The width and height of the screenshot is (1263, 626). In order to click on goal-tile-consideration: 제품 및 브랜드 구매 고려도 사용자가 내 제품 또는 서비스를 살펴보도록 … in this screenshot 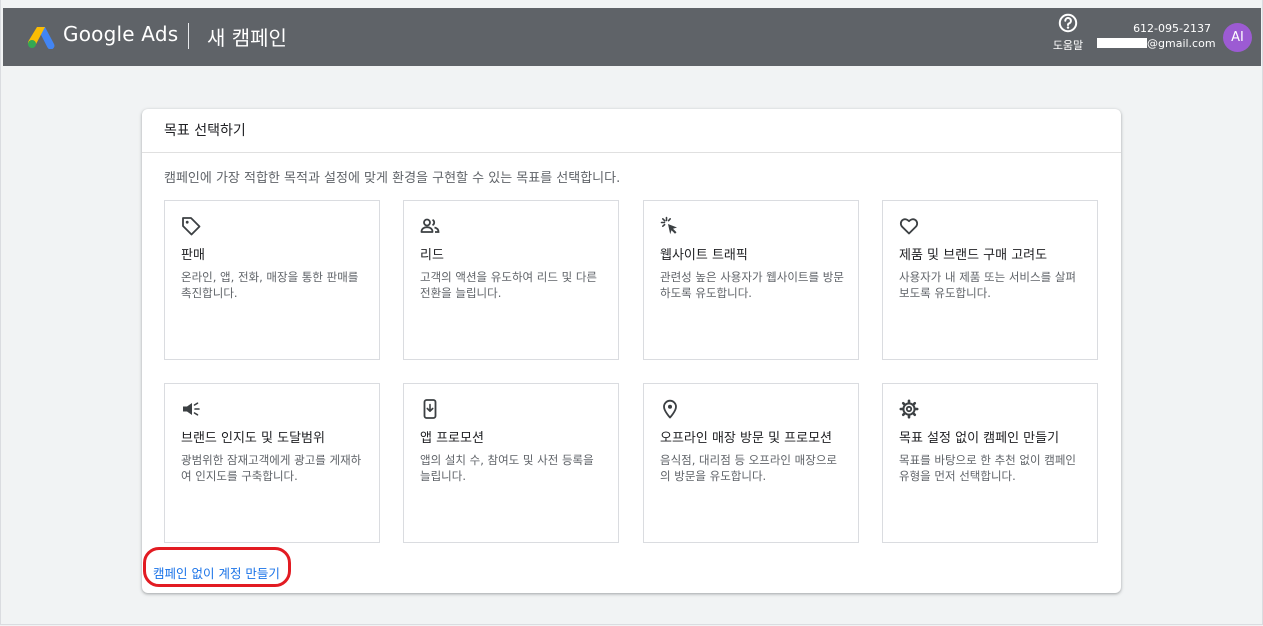, I will do `click(990, 280)`.